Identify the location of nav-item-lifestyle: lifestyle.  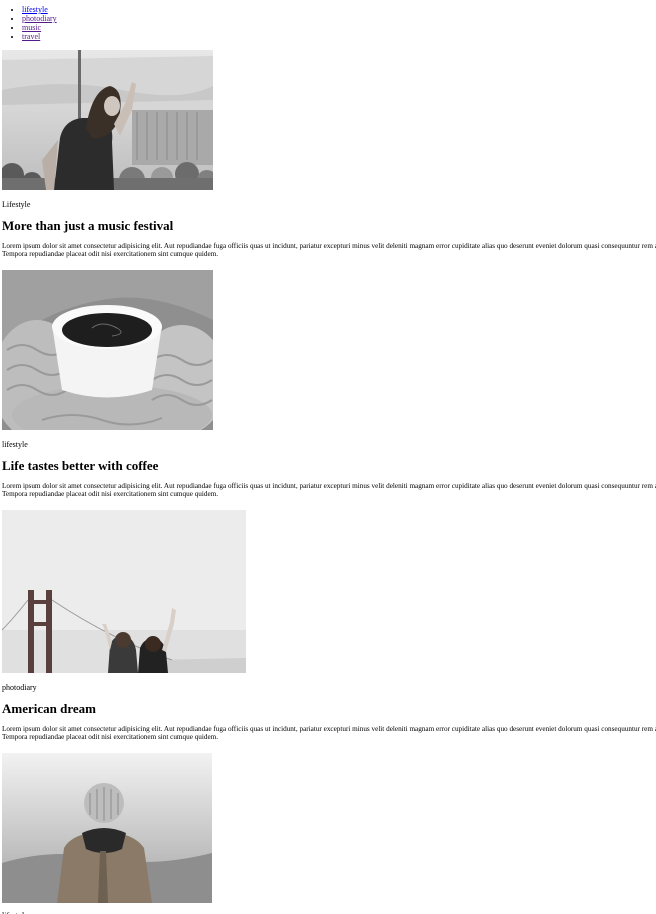
(39, 9).